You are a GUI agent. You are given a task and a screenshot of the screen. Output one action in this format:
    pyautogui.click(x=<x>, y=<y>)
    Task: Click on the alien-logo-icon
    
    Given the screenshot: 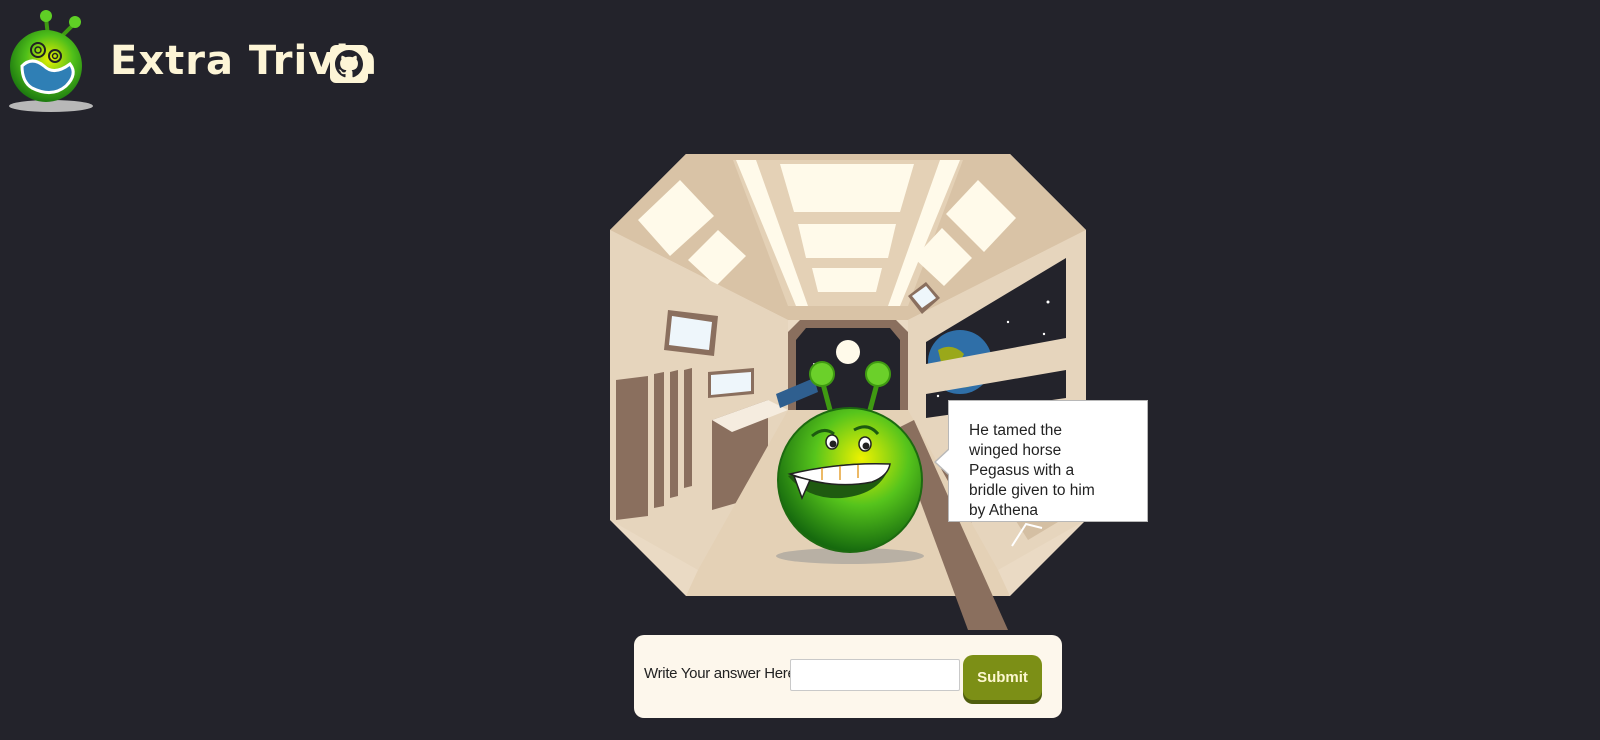 What is the action you would take?
    pyautogui.click(x=51, y=60)
    